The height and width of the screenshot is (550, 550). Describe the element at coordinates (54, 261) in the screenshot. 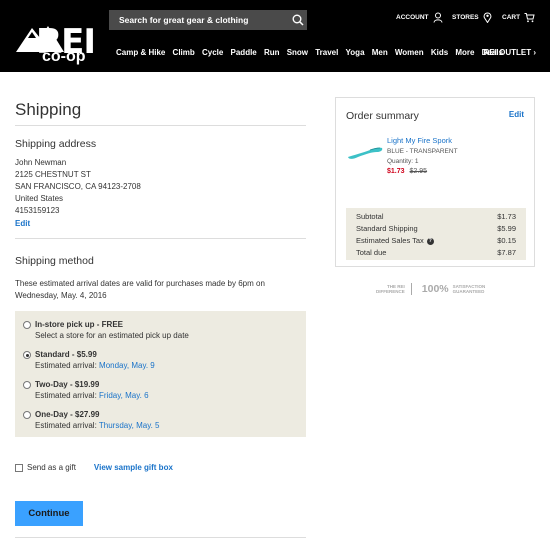

I see `shipping-method-heading: Shipping method` at that location.